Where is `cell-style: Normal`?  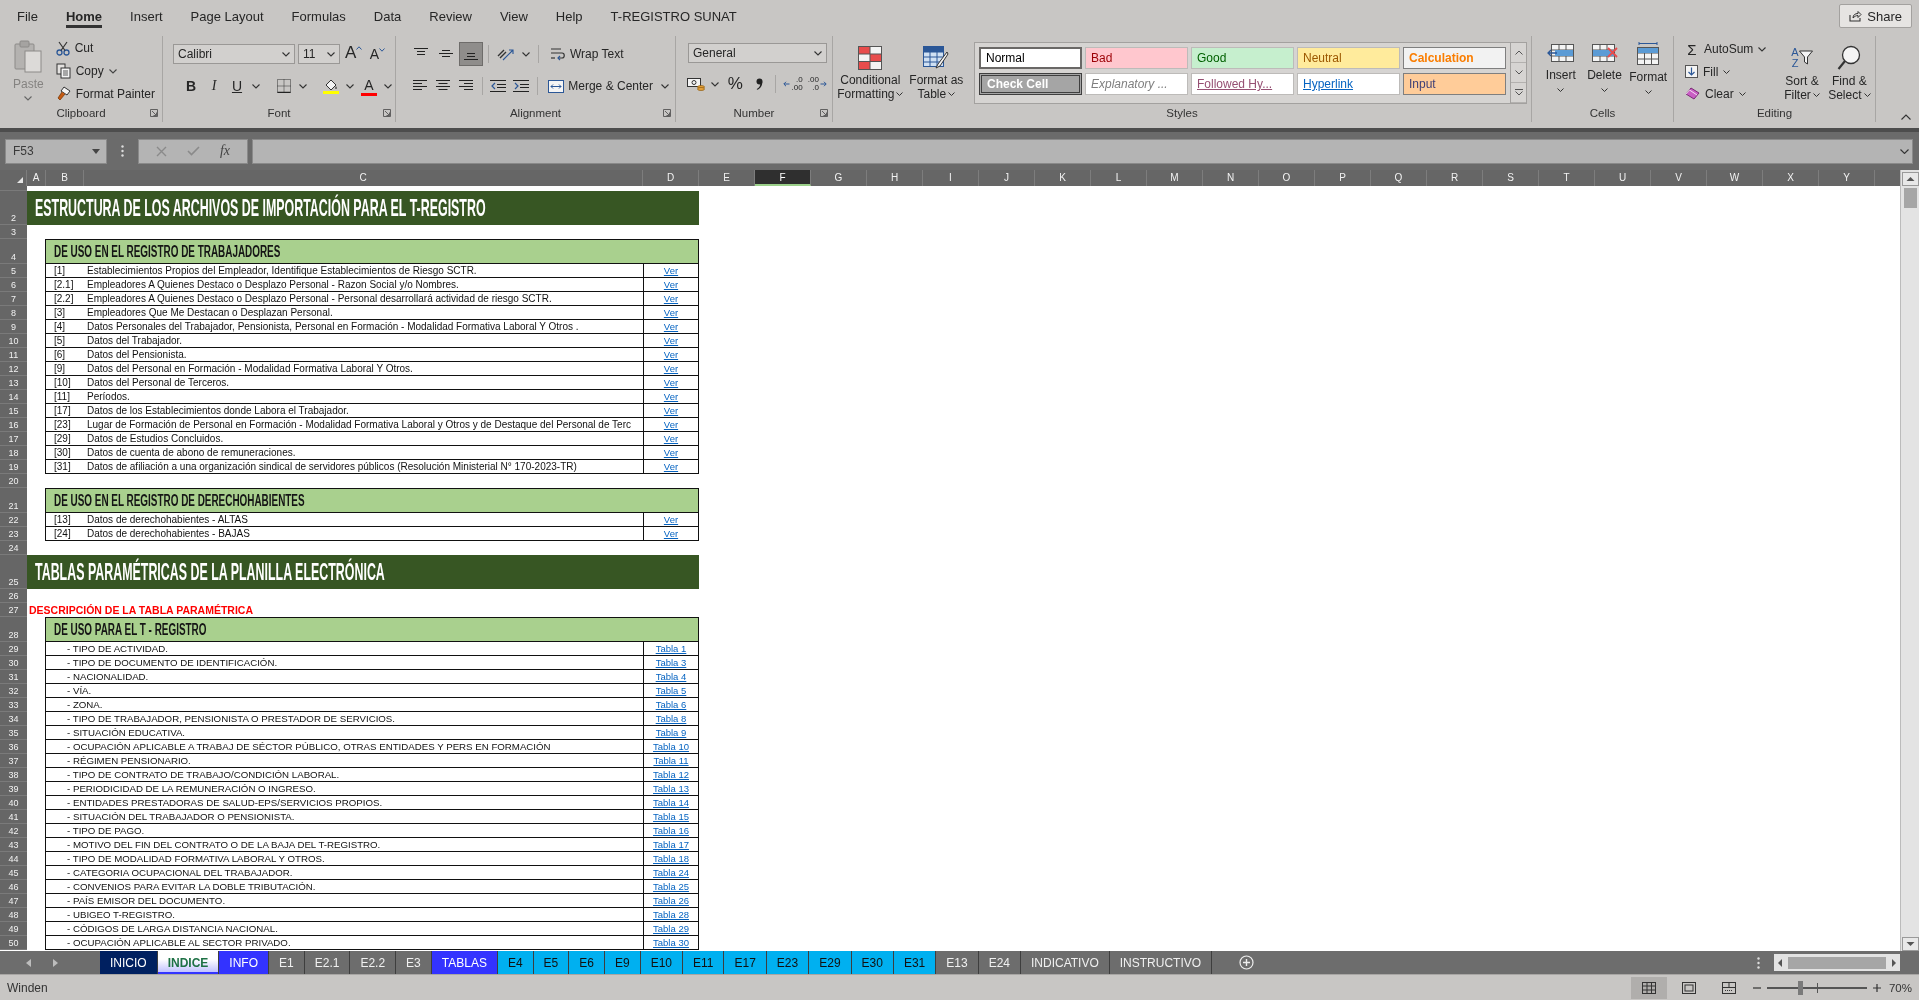 cell-style: Normal is located at coordinates (1030, 58).